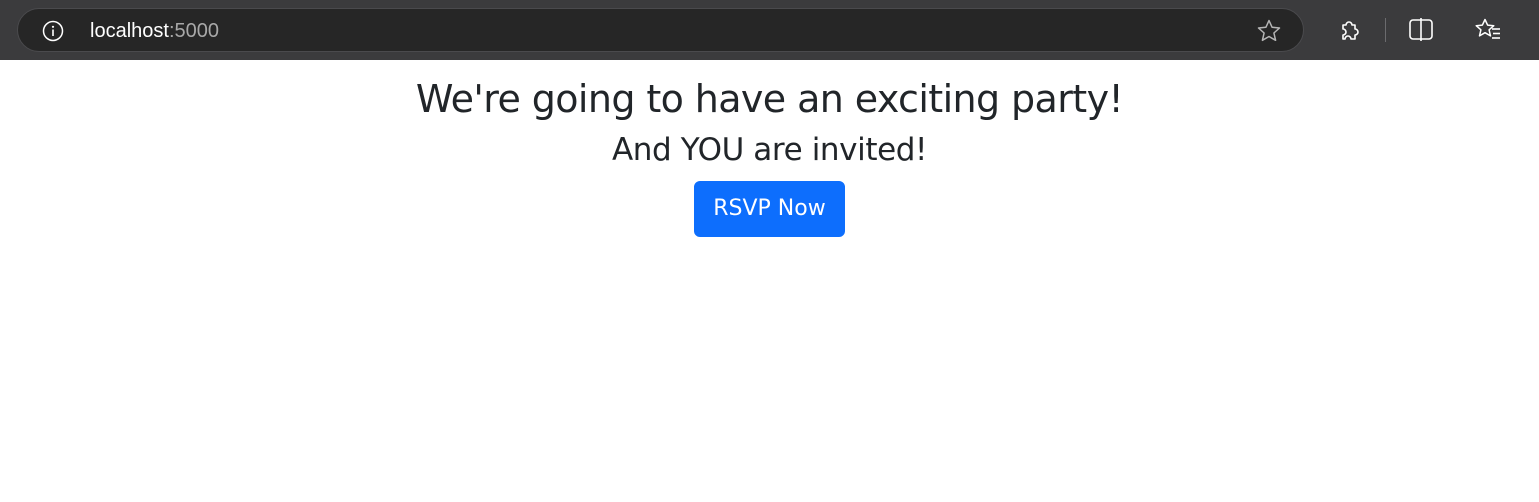  What do you see at coordinates (660, 30) in the screenshot?
I see `address-bar: localhost:5000` at bounding box center [660, 30].